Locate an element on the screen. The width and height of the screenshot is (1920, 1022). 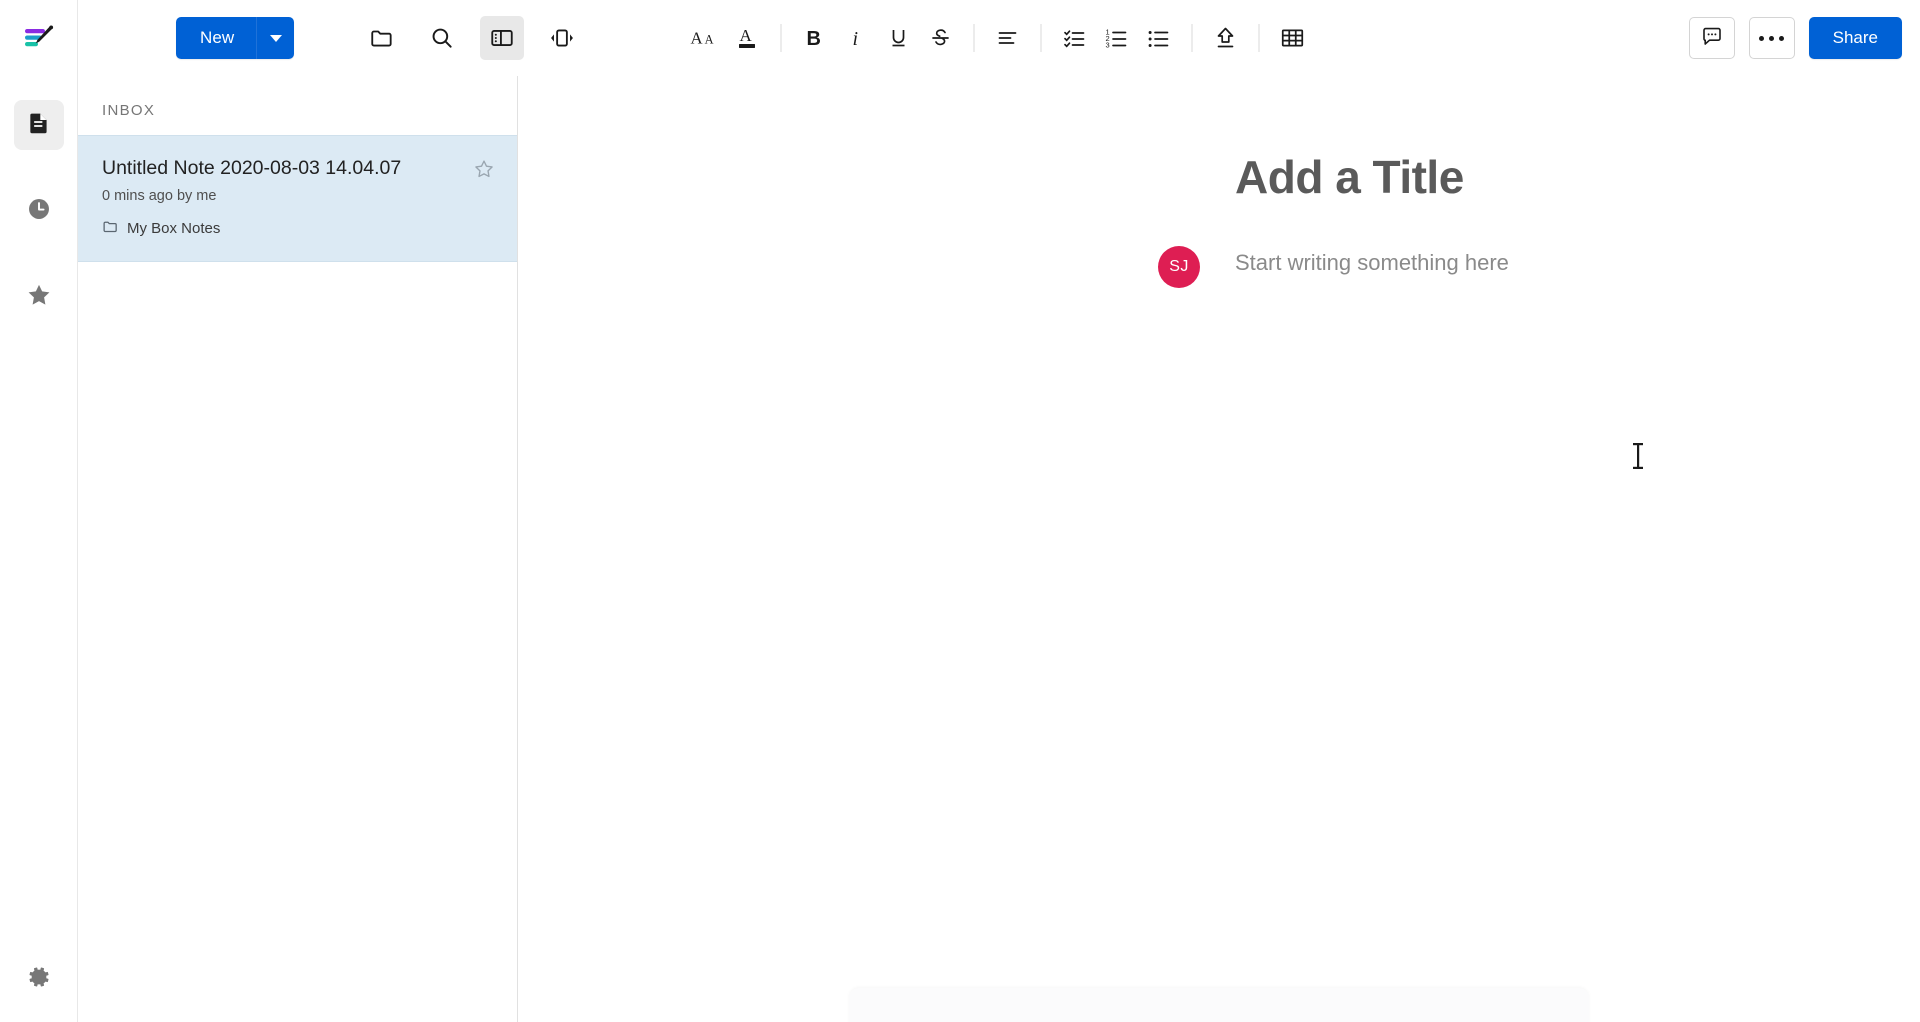
font-size-icon: A A is located at coordinates (706, 38).